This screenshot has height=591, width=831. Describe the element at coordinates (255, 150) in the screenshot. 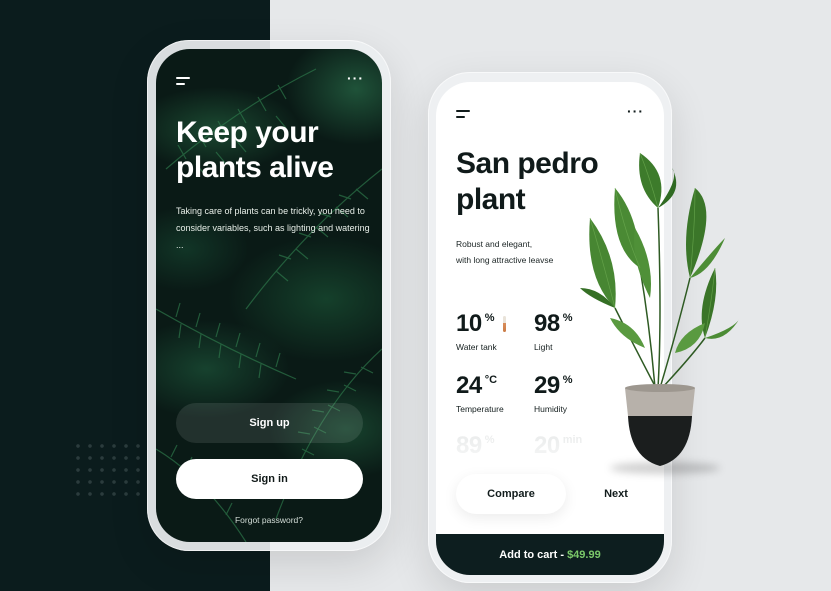

I see `hero-title: Keep your plants alive` at that location.